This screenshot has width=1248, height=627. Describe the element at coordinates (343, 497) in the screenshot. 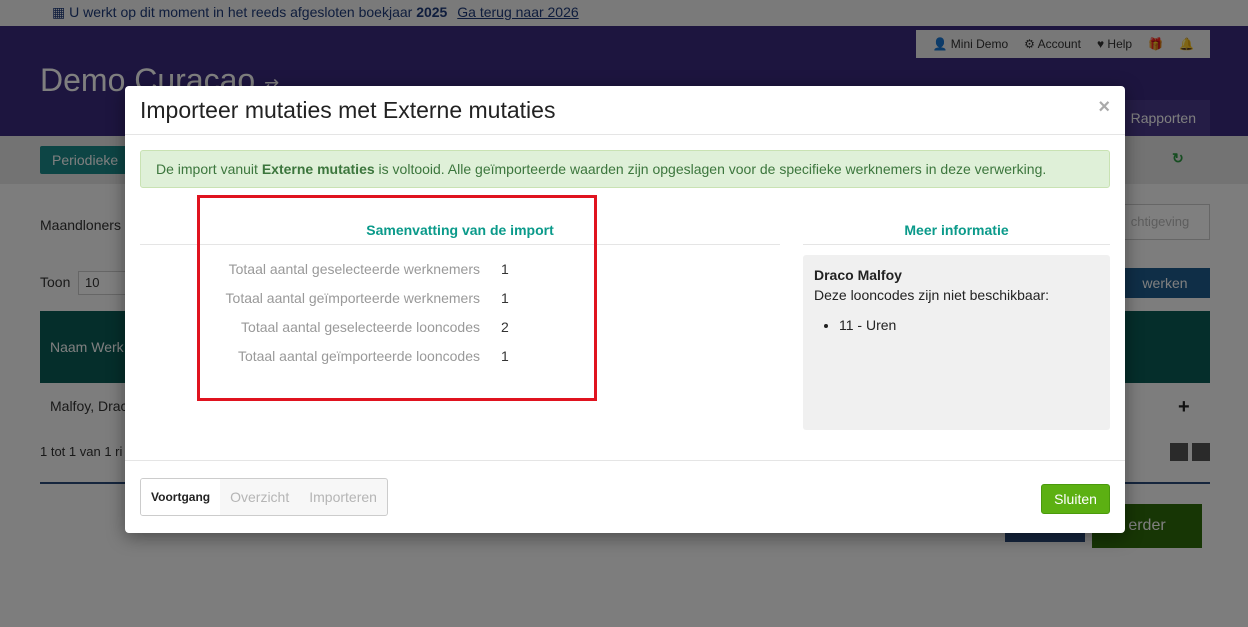

I see `step-importeren: Importeren` at that location.